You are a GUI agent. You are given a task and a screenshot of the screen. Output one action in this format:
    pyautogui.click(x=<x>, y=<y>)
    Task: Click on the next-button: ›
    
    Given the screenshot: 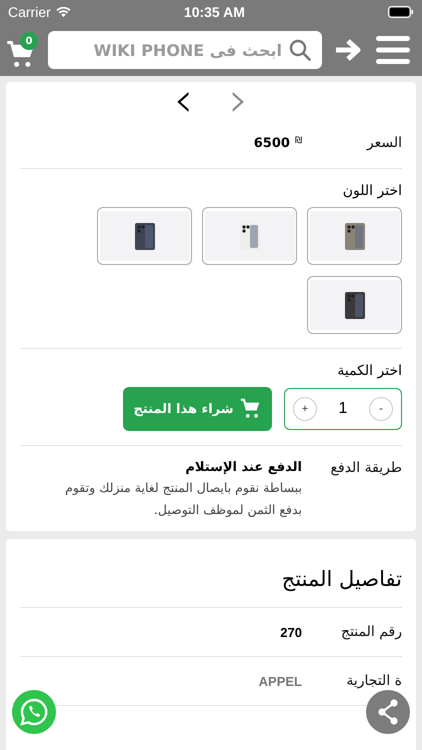 What is the action you would take?
    pyautogui.click(x=238, y=100)
    